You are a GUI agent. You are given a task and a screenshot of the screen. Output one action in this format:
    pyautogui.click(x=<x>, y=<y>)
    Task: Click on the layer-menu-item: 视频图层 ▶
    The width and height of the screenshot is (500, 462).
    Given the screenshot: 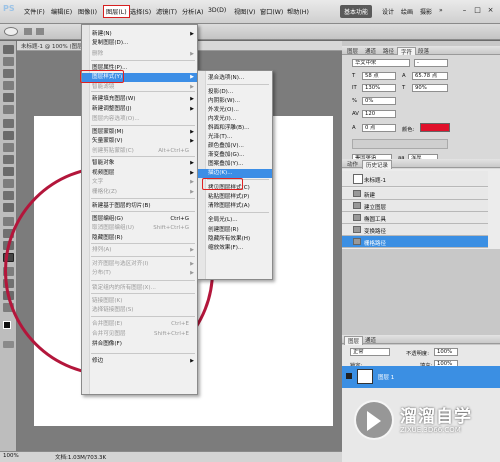 What is the action you would take?
    pyautogui.click(x=139, y=173)
    